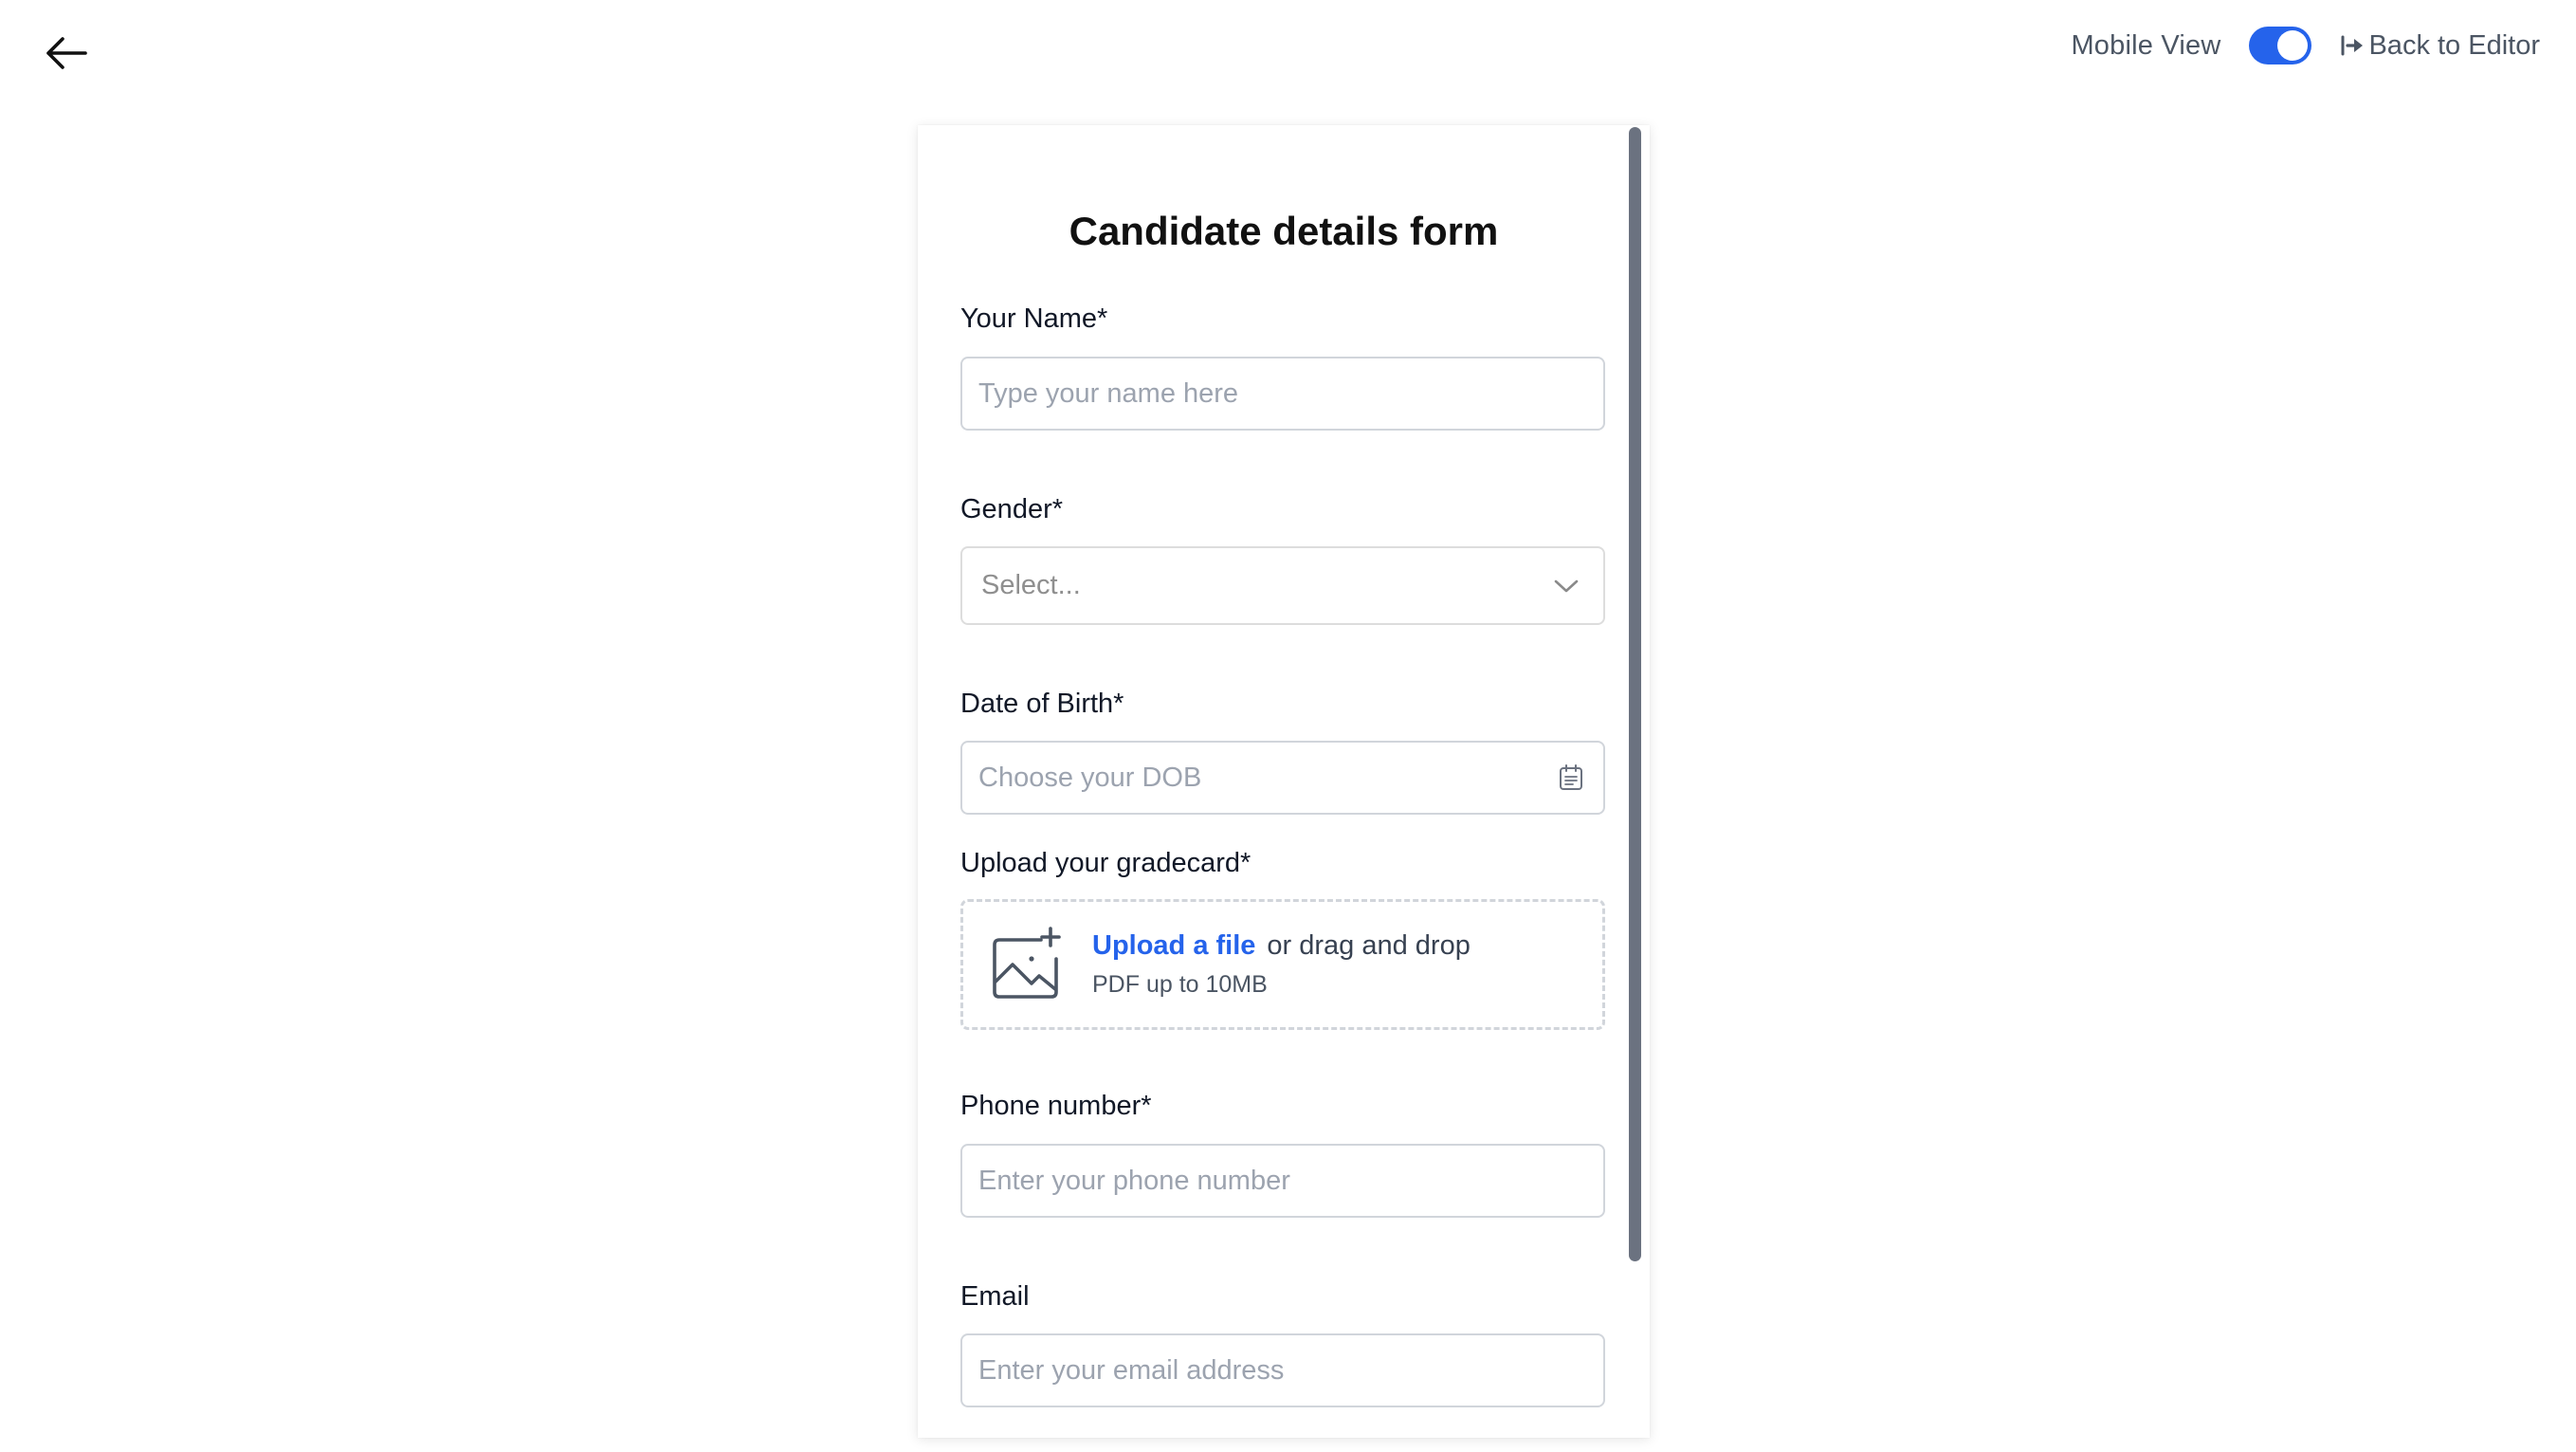 This screenshot has width=2576, height=1452. What do you see at coordinates (1369, 945) in the screenshot?
I see `upload-suffix: or drag and drop` at bounding box center [1369, 945].